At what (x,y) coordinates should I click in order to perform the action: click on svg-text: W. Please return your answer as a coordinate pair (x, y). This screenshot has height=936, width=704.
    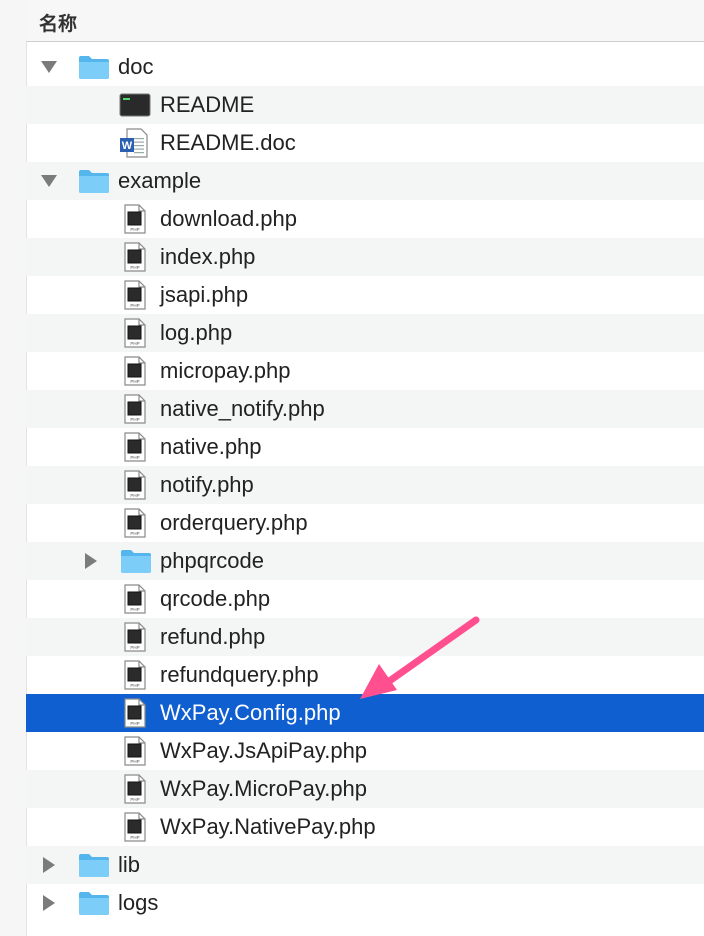
    Looking at the image, I should click on (127, 146).